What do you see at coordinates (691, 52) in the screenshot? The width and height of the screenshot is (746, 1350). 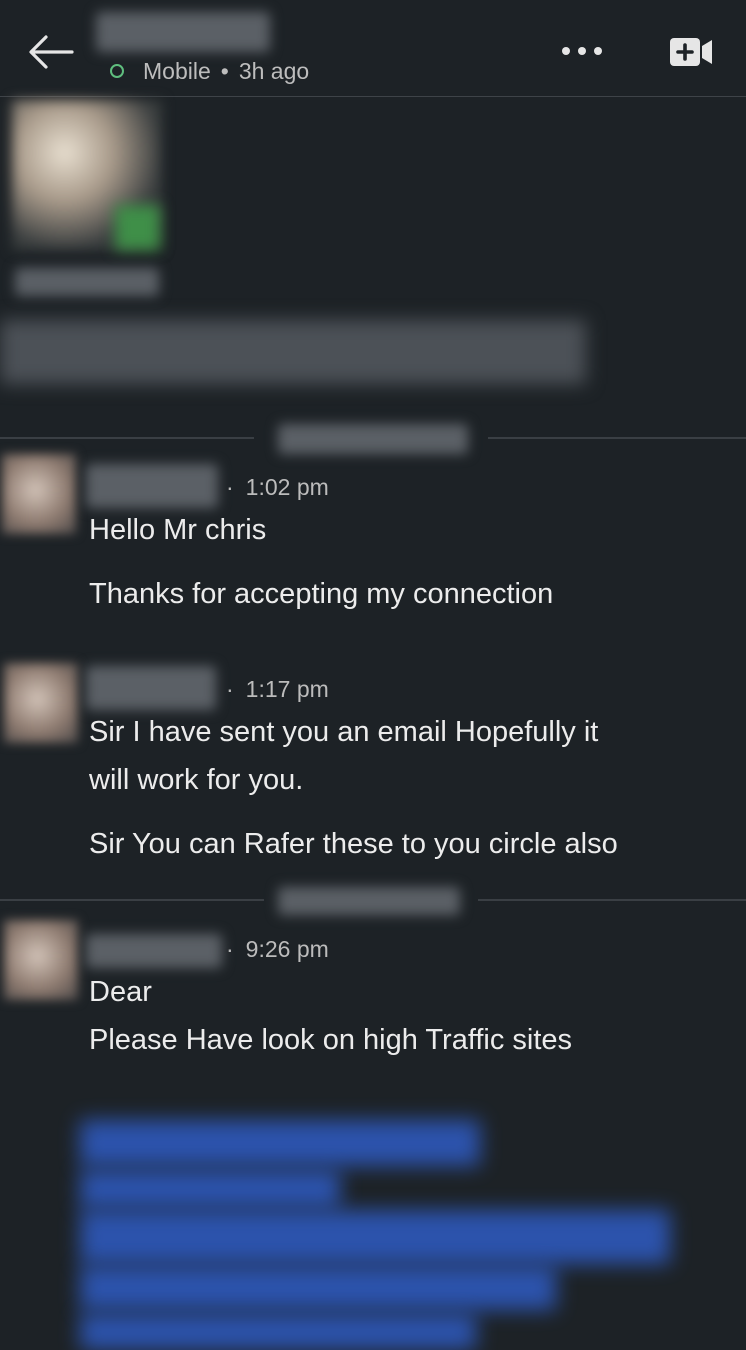 I see `video-call-icon` at bounding box center [691, 52].